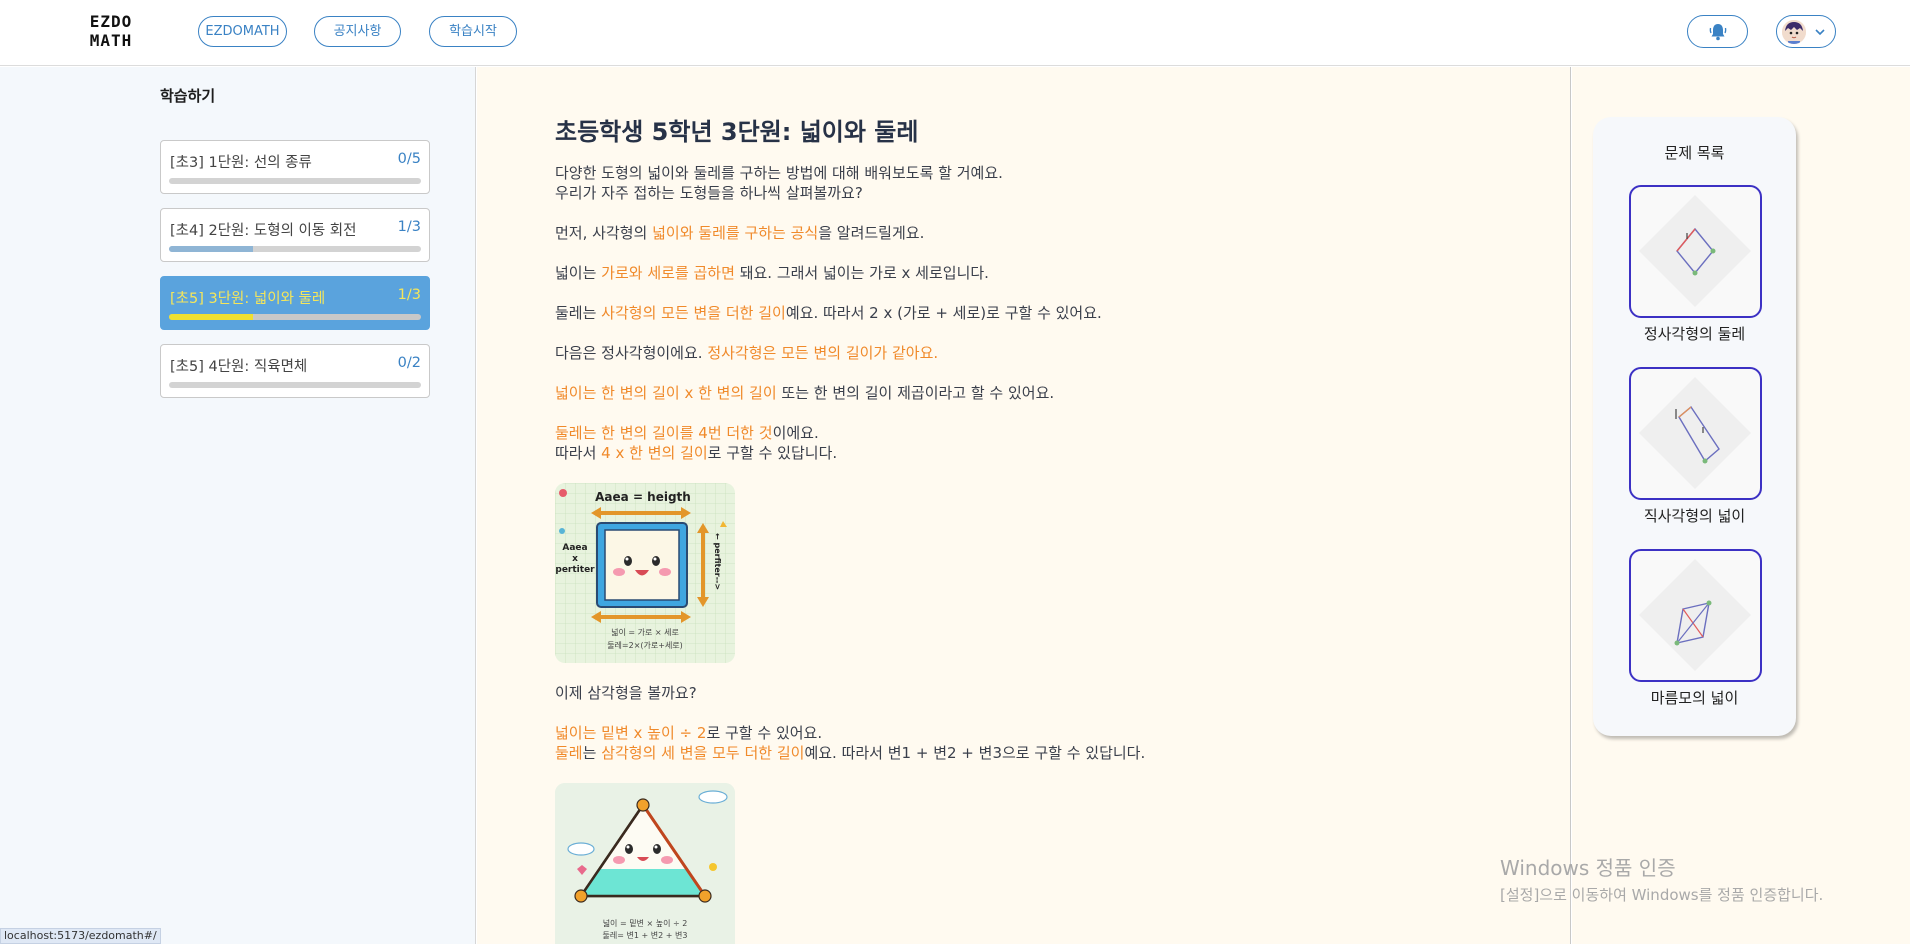 This screenshot has width=1910, height=944. I want to click on highlight-text: 삼각형의 세 변을 모두 더한 길이, so click(703, 753).